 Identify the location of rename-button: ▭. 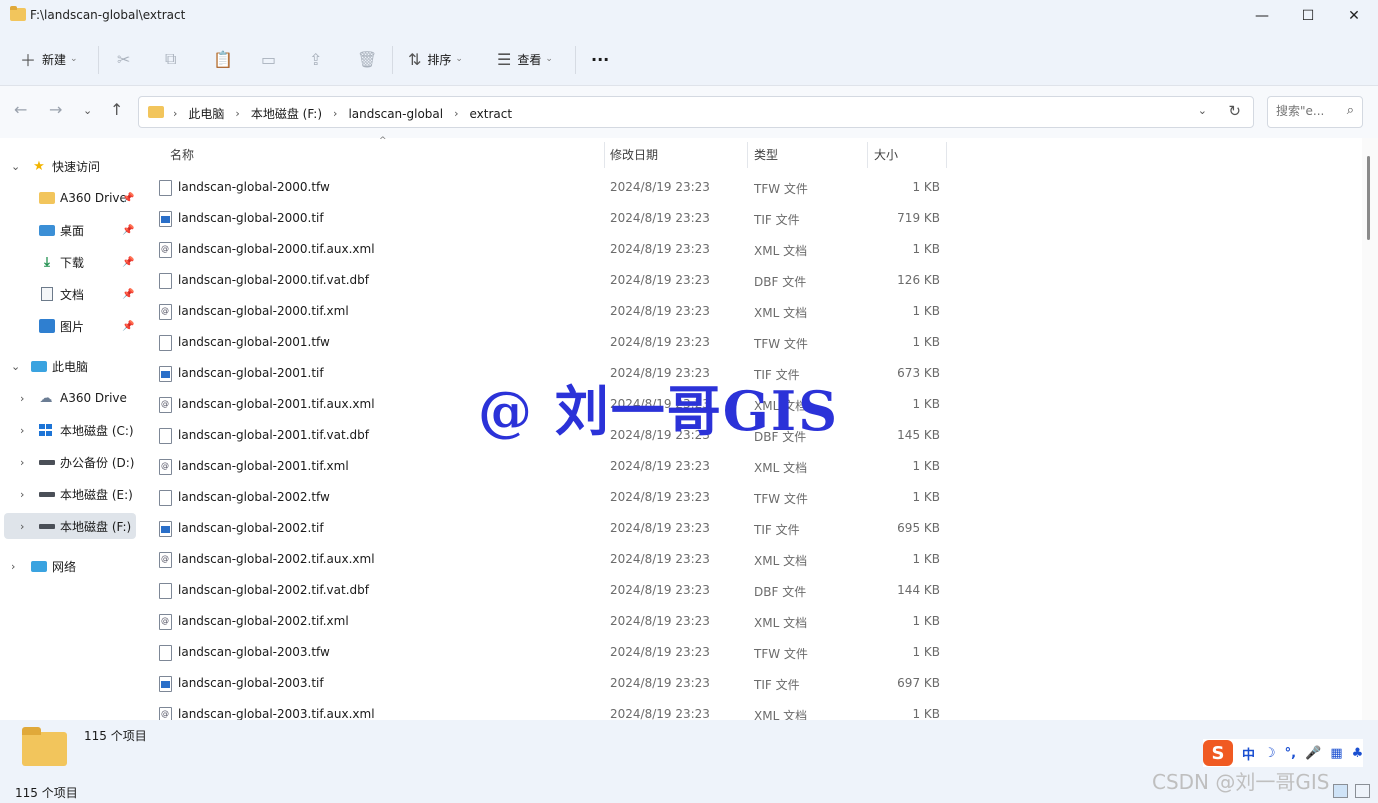
(271, 59).